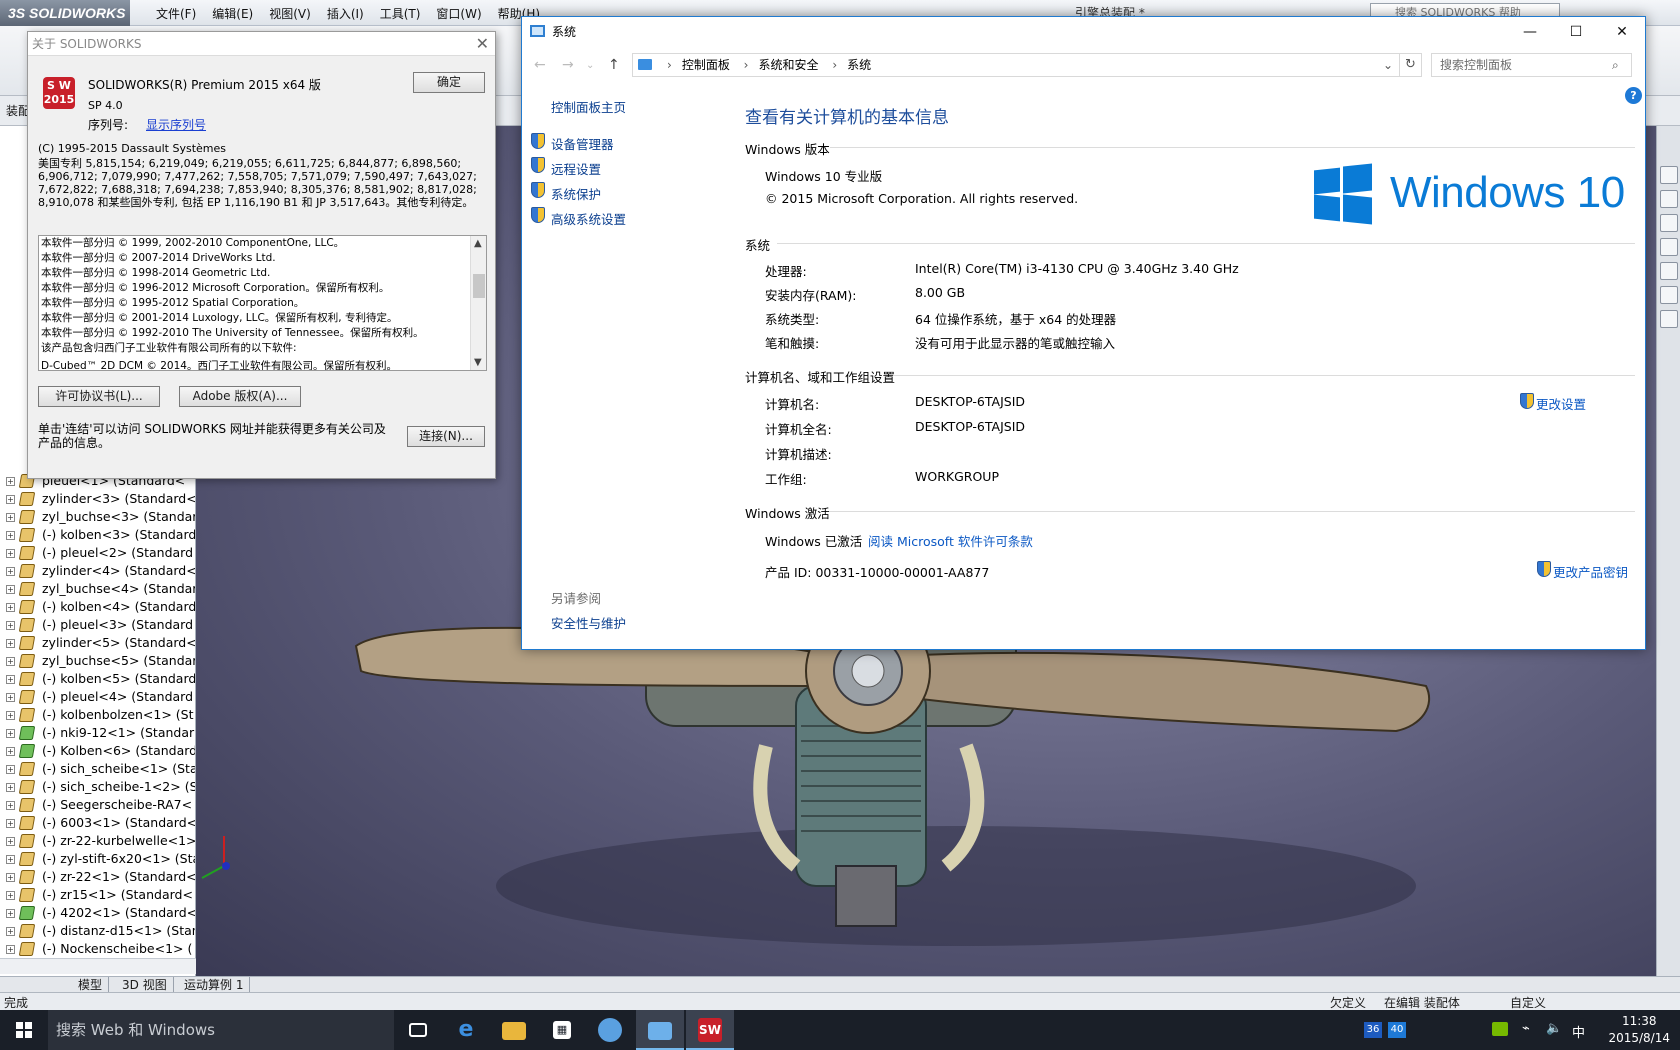 The height and width of the screenshot is (1050, 1680). What do you see at coordinates (479, 286) in the screenshot?
I see `scroll-thumb` at bounding box center [479, 286].